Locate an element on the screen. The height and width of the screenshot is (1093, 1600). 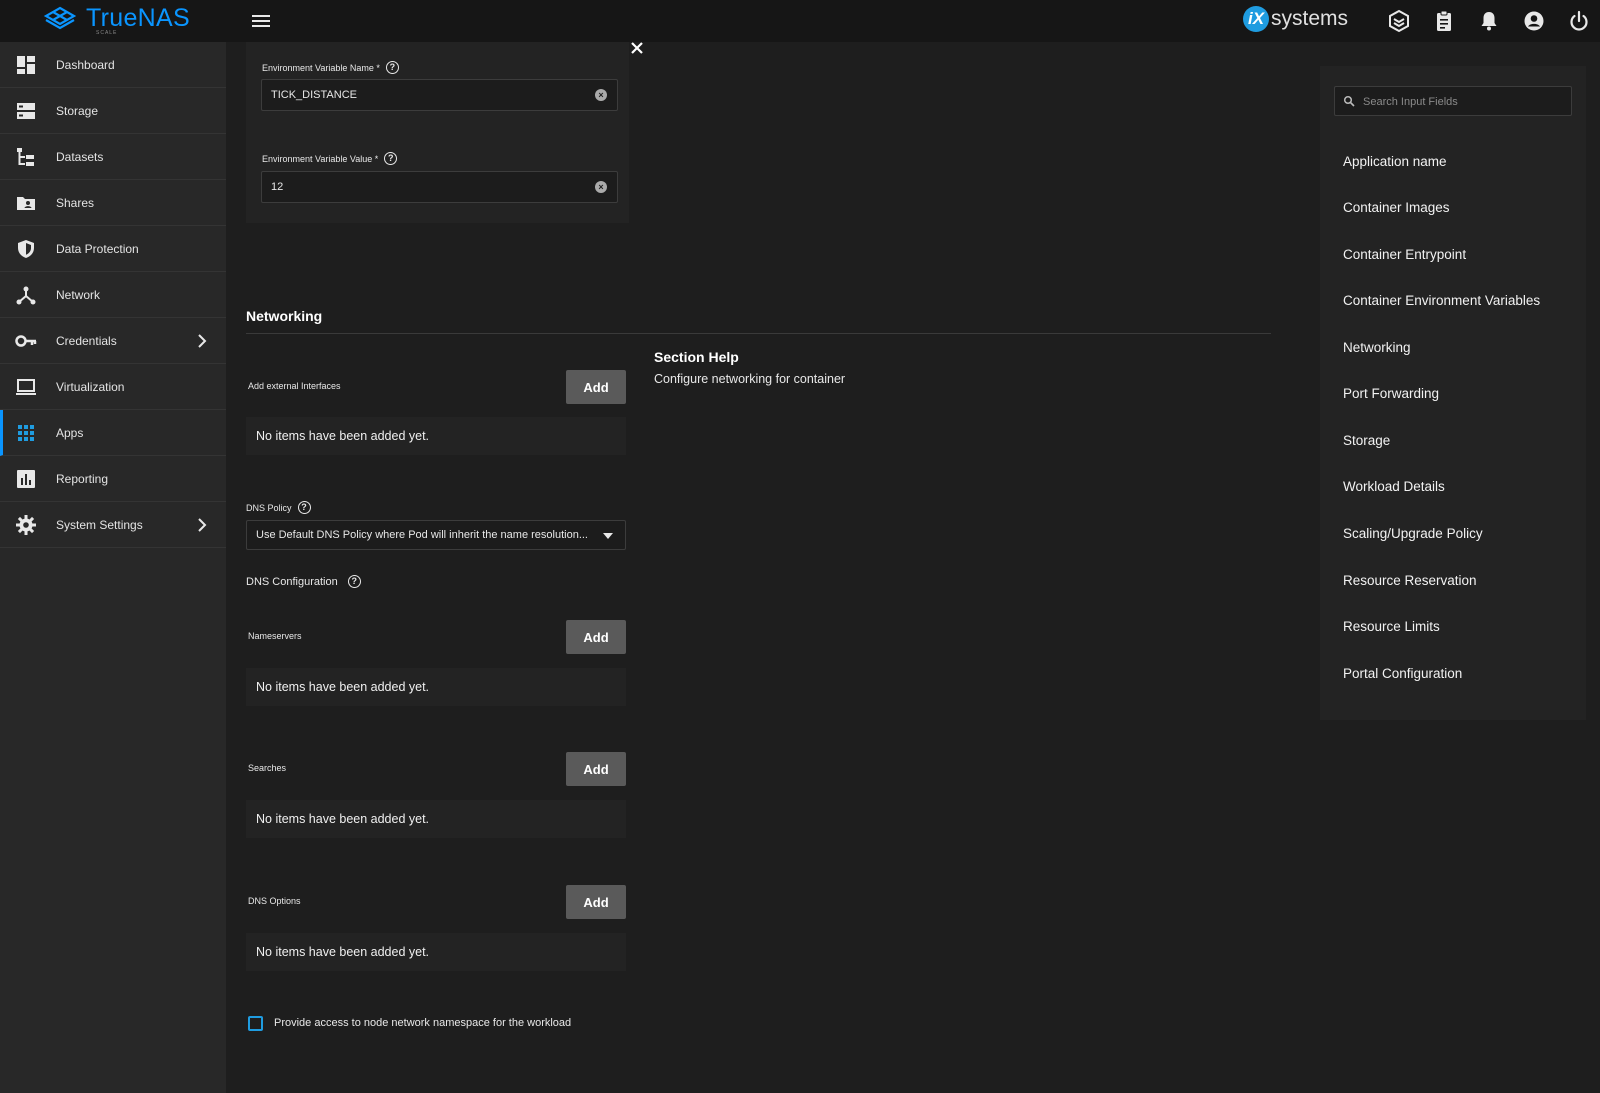
nameservers-label: Nameservers is located at coordinates (275, 636).